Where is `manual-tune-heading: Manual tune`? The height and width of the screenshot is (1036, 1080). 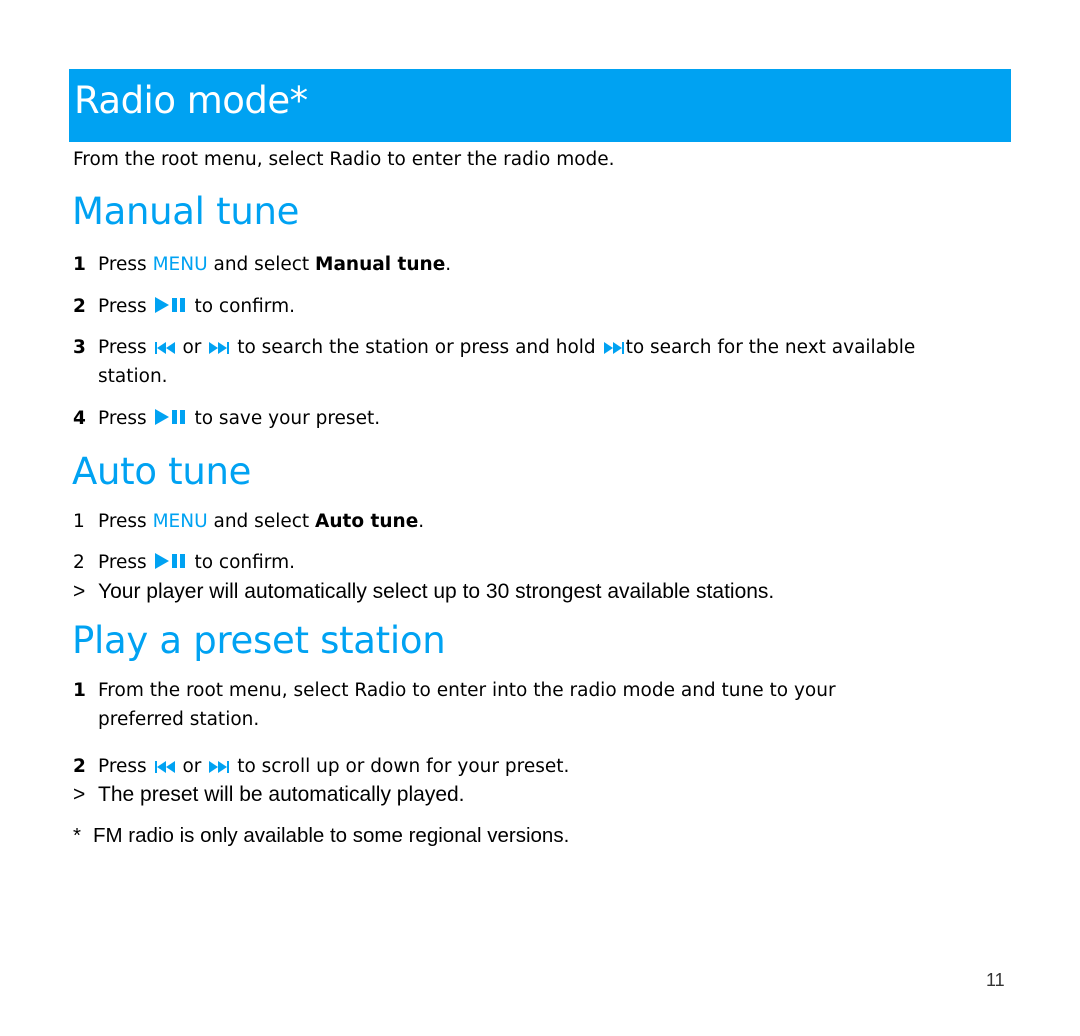
manual-tune-heading: Manual tune is located at coordinates (186, 211).